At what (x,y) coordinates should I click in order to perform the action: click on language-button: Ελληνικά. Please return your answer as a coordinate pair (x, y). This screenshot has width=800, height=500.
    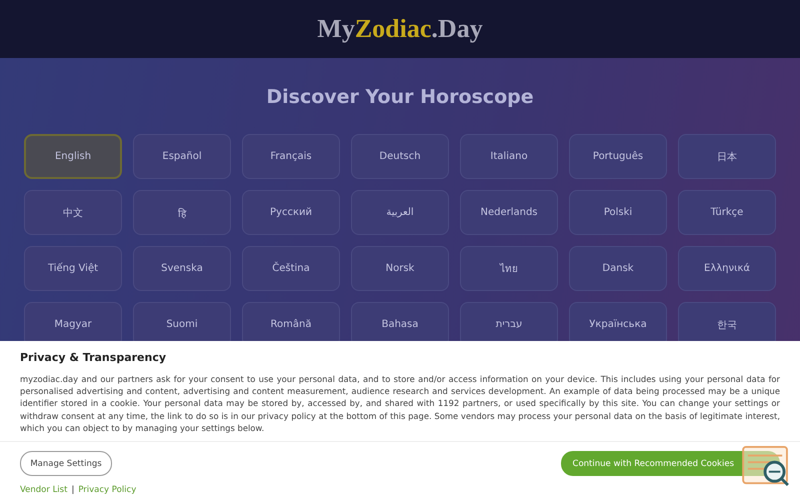
    Looking at the image, I should click on (727, 268).